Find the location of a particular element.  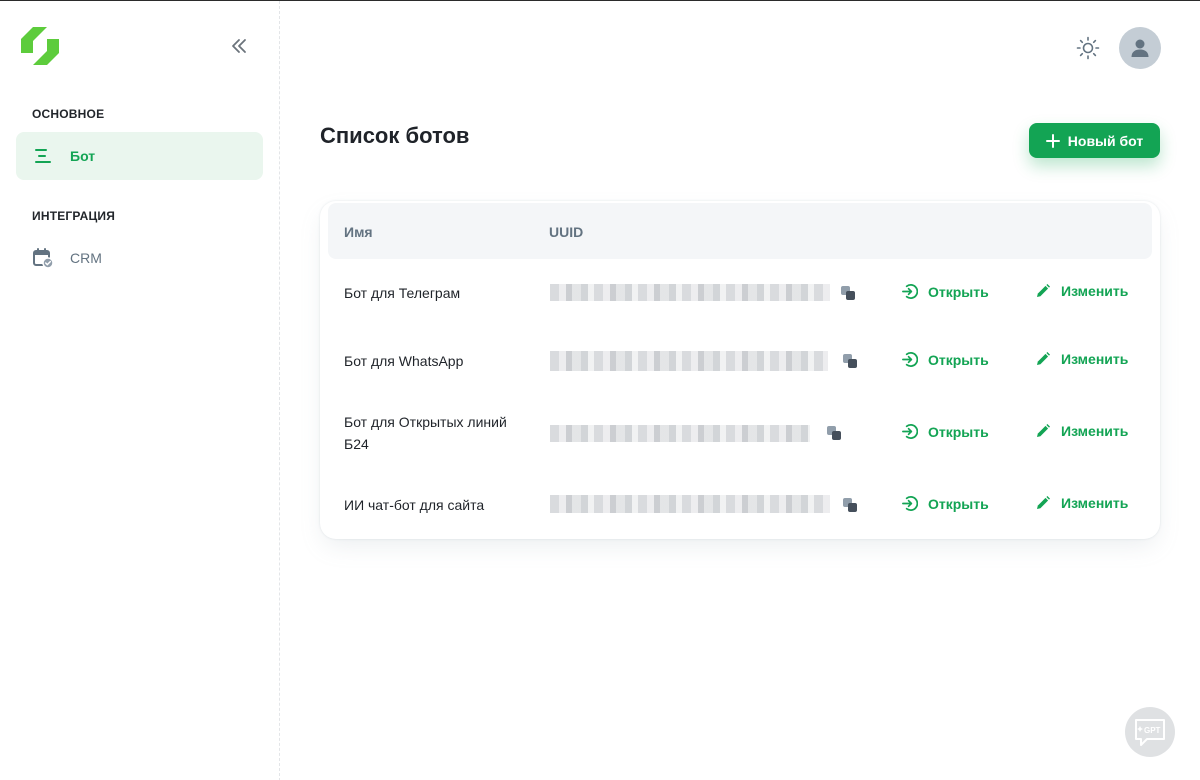

collapse-sidebar-button is located at coordinates (239, 46).